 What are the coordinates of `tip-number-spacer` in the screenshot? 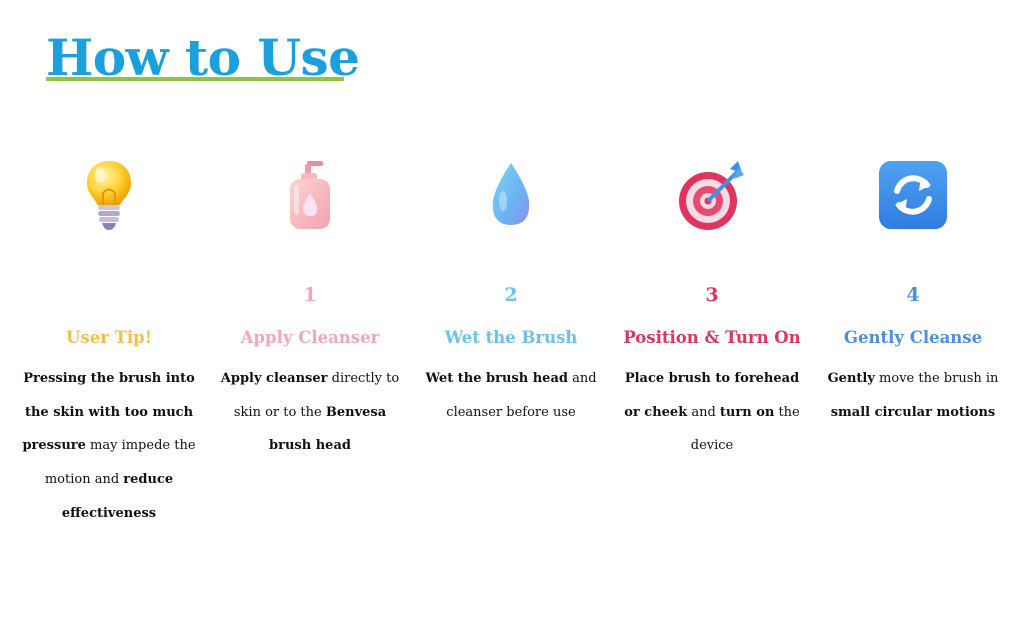 It's located at (109, 295).